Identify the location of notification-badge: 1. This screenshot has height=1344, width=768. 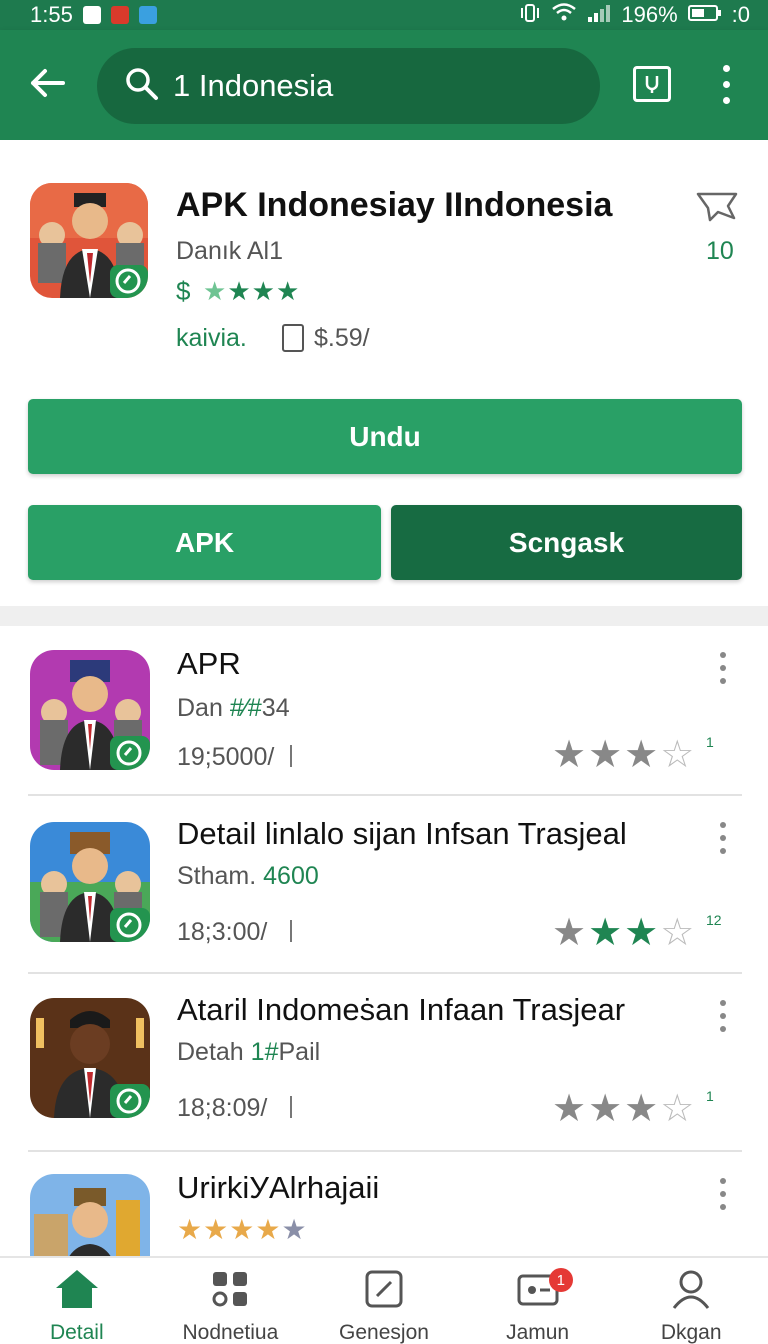
(560, 1280).